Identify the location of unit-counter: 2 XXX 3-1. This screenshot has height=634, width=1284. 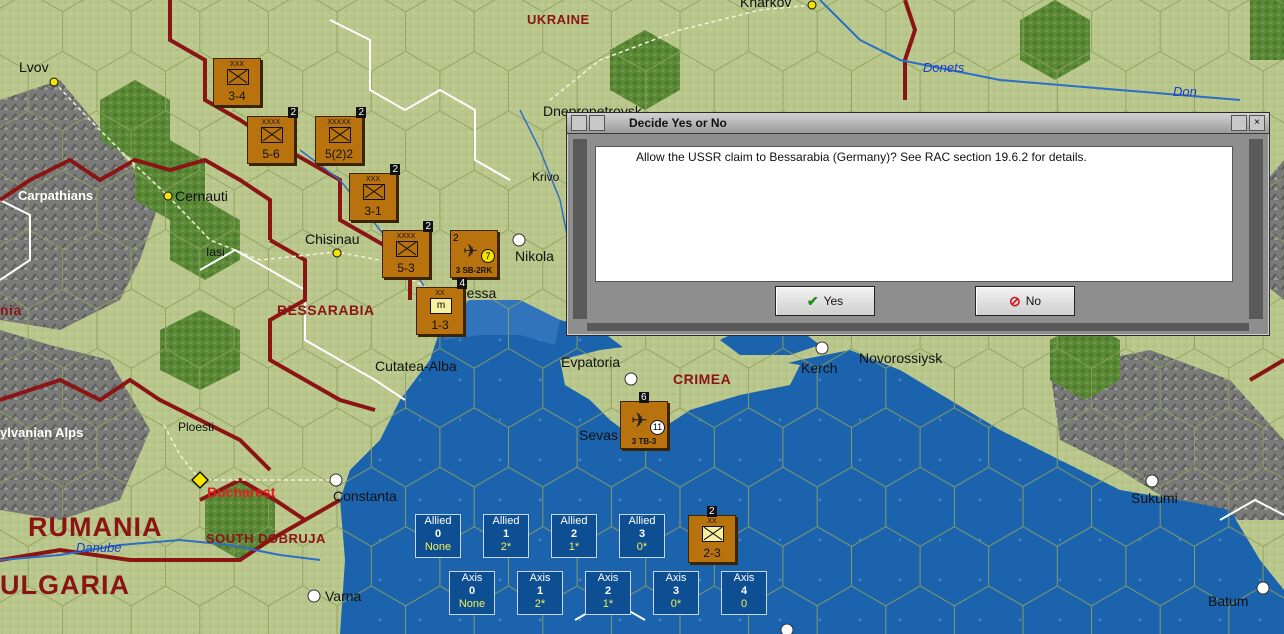
(374, 192).